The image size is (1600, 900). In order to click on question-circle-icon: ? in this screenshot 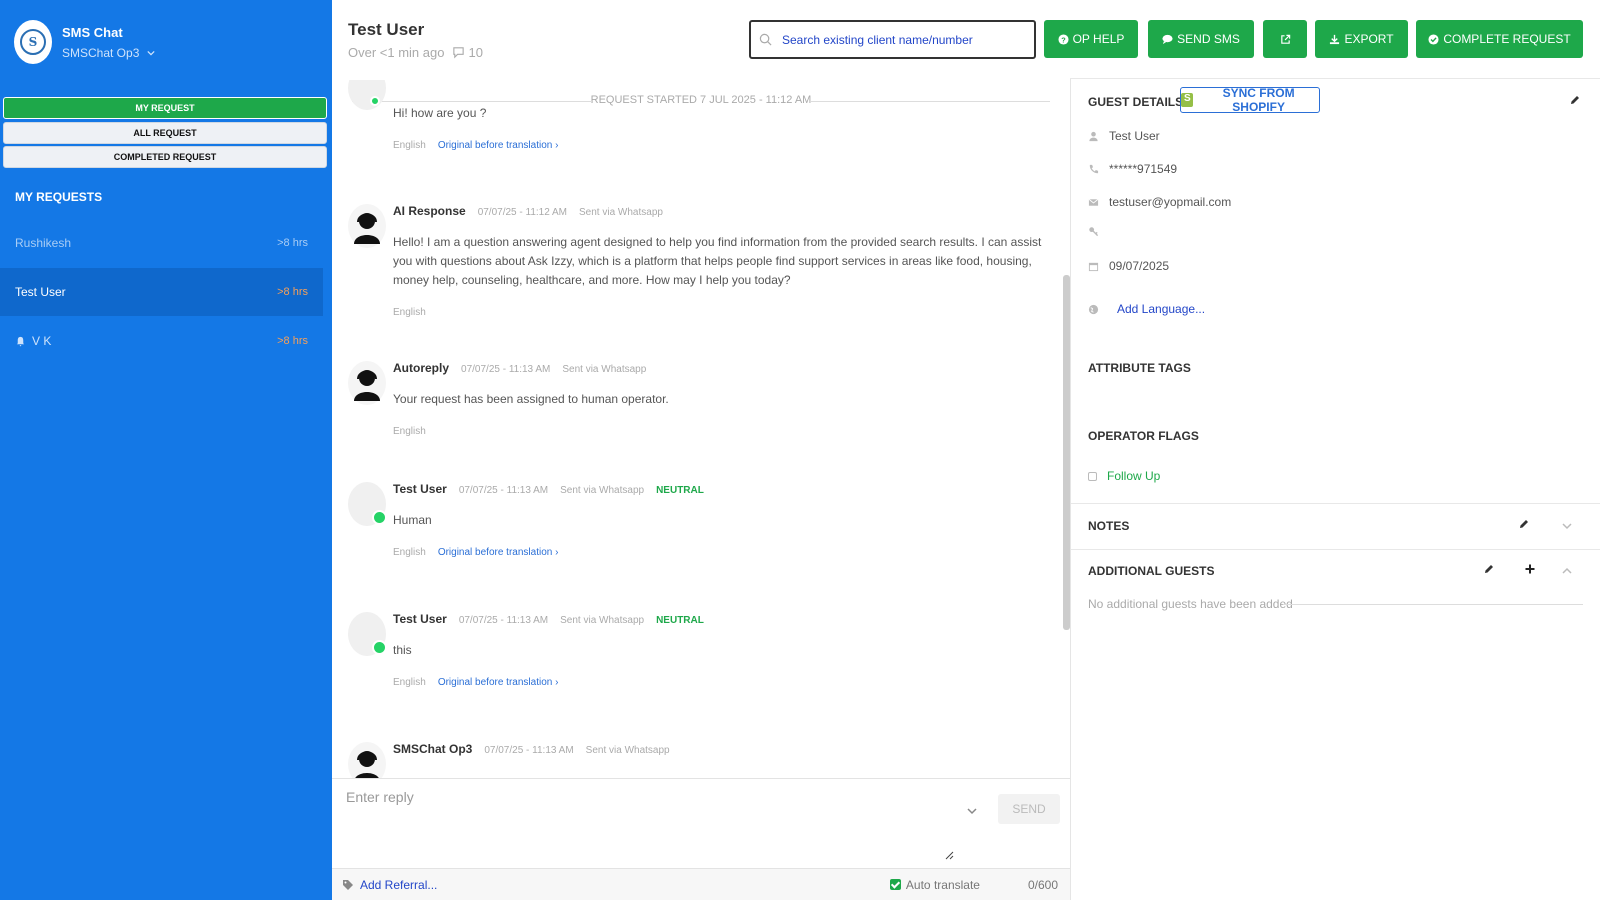, I will do `click(1063, 39)`.